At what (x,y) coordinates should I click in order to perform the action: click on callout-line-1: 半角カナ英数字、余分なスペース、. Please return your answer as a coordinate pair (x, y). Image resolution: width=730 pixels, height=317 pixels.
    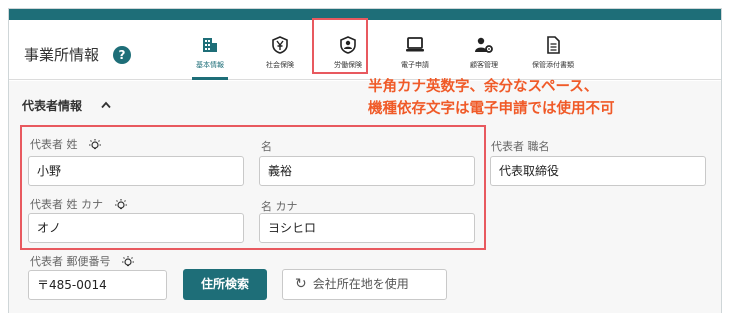
    Looking at the image, I should click on (483, 87).